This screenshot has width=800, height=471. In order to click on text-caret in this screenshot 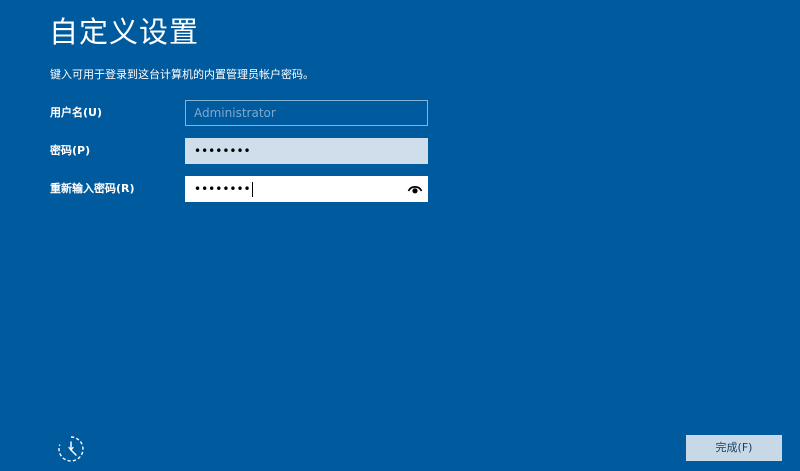, I will do `click(252, 189)`.